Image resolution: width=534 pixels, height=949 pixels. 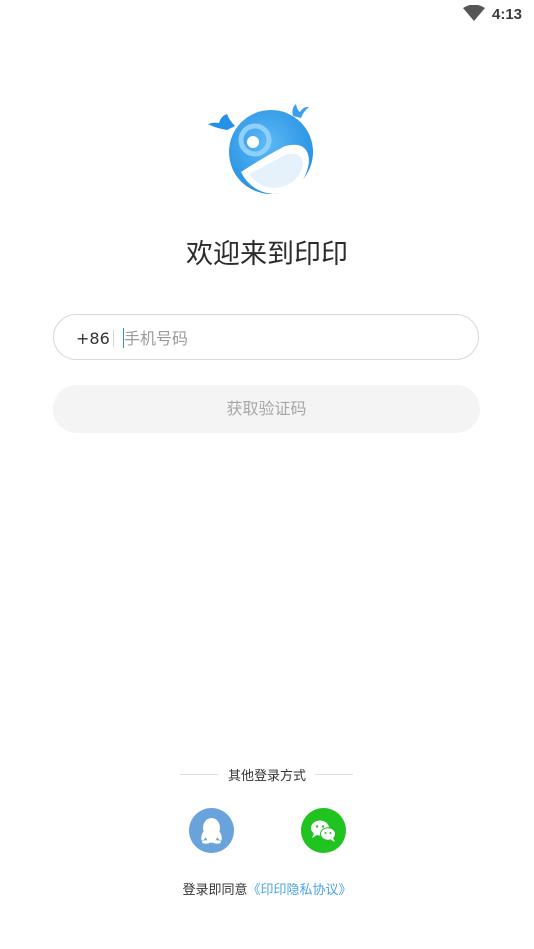 I want to click on divider-line-right, so click(x=334, y=774).